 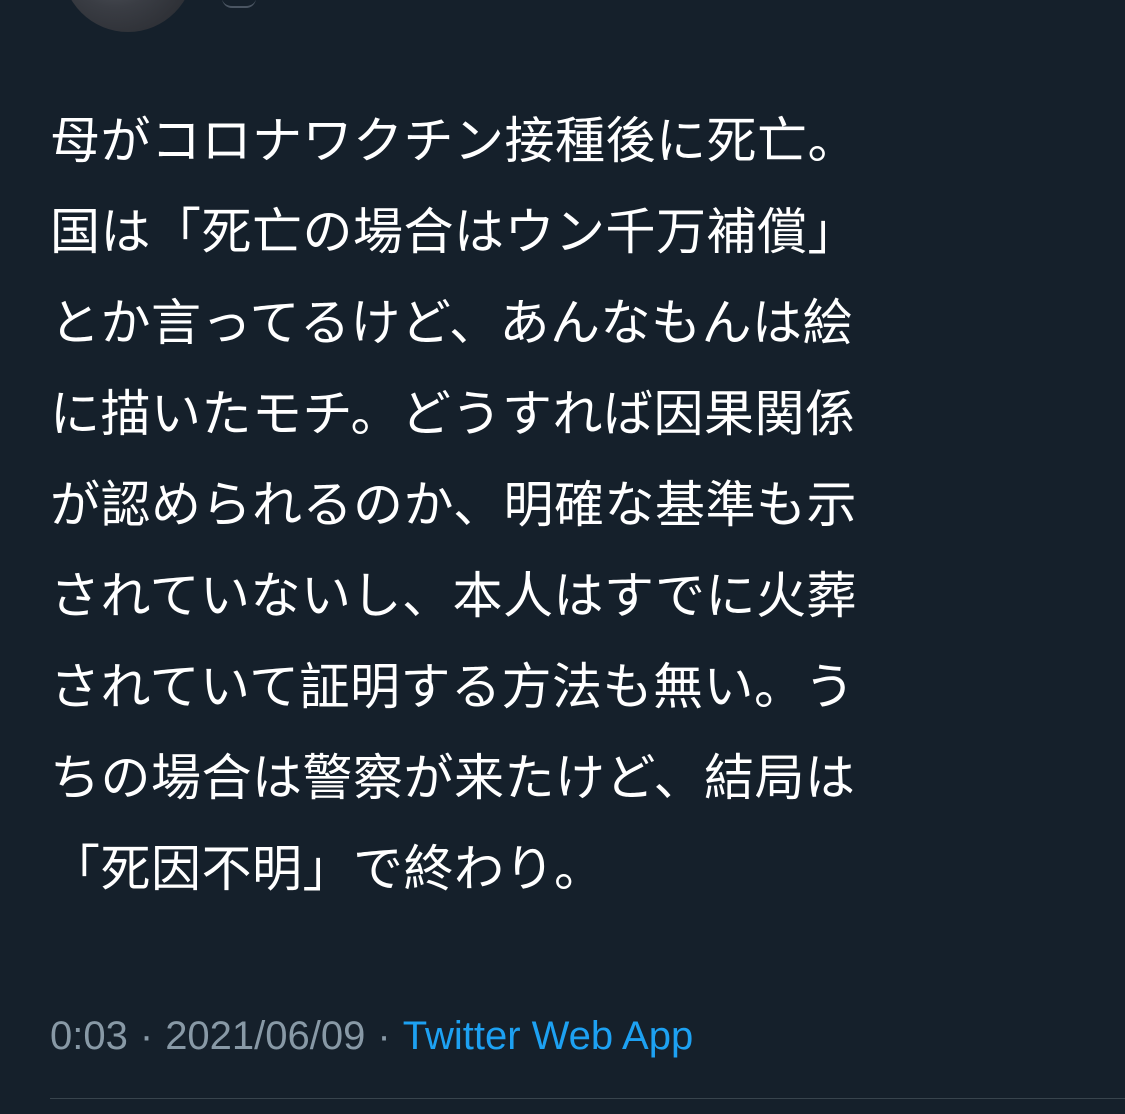 I want to click on tweet-line-1: 母がコロナワクチン接種後に死亡。, so click(x=454, y=141).